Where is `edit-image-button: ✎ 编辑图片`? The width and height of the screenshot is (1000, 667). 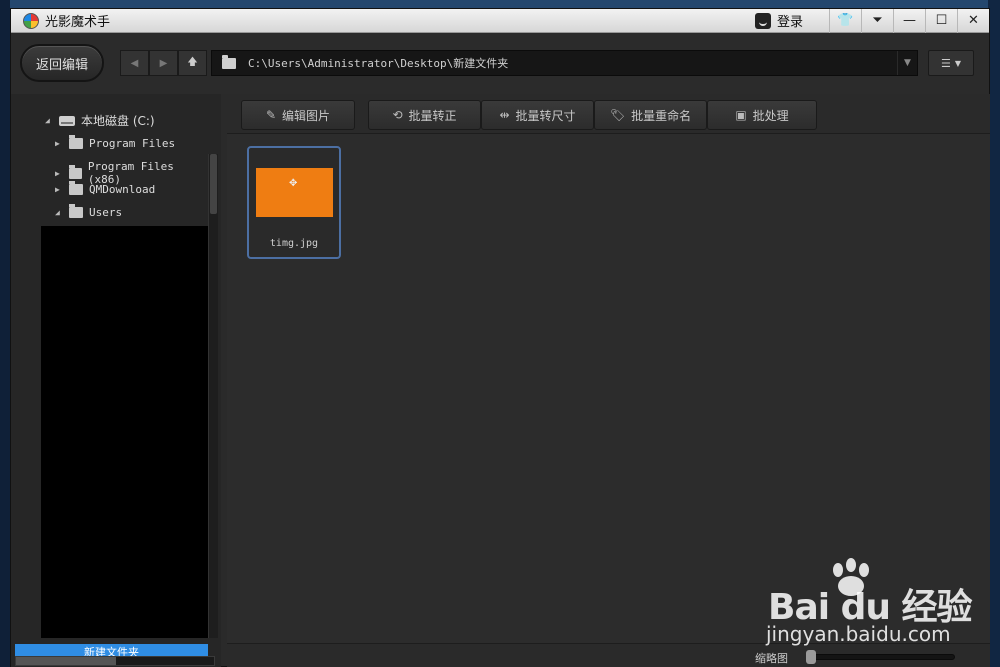 edit-image-button: ✎ 编辑图片 is located at coordinates (298, 115).